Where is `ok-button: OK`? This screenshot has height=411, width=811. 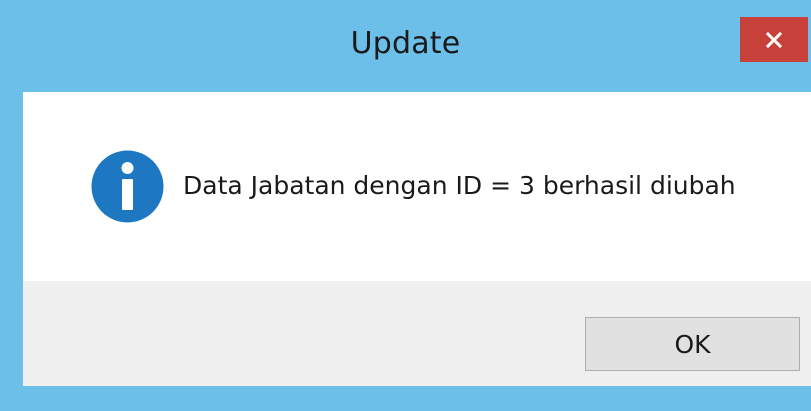 ok-button: OK is located at coordinates (692, 344).